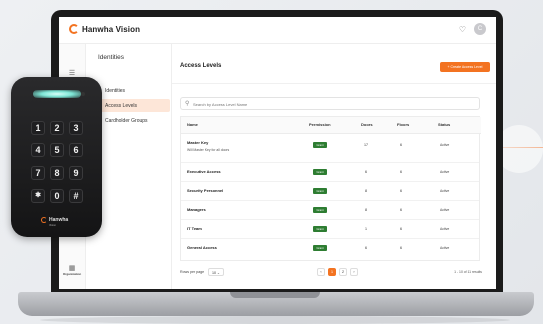  I want to click on pagination: ‹ 1 2 ›, so click(337, 272).